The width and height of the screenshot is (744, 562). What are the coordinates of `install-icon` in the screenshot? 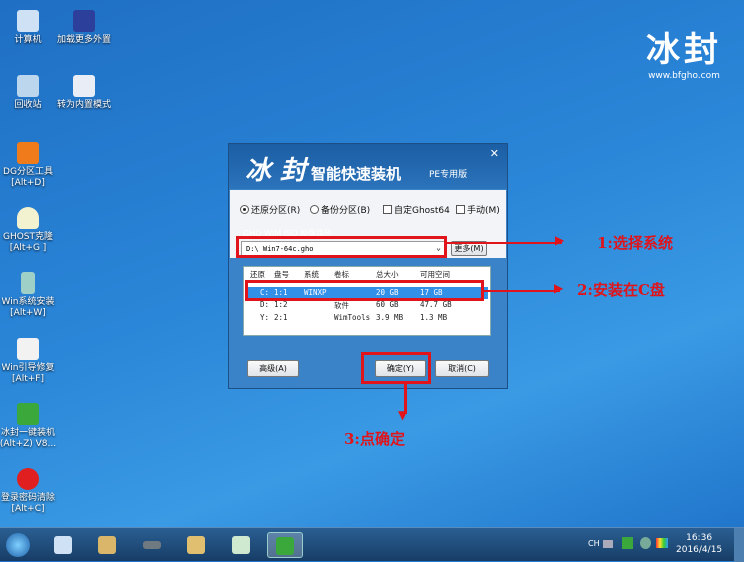 It's located at (28, 283).